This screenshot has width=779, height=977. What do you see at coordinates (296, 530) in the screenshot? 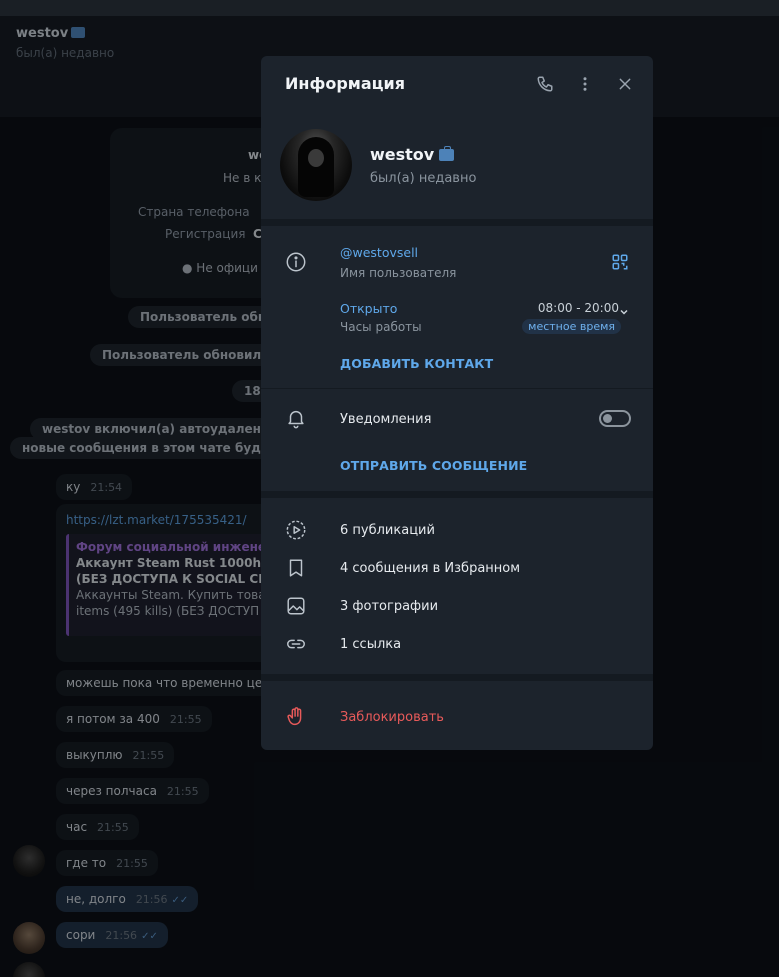
I see `media-icon` at bounding box center [296, 530].